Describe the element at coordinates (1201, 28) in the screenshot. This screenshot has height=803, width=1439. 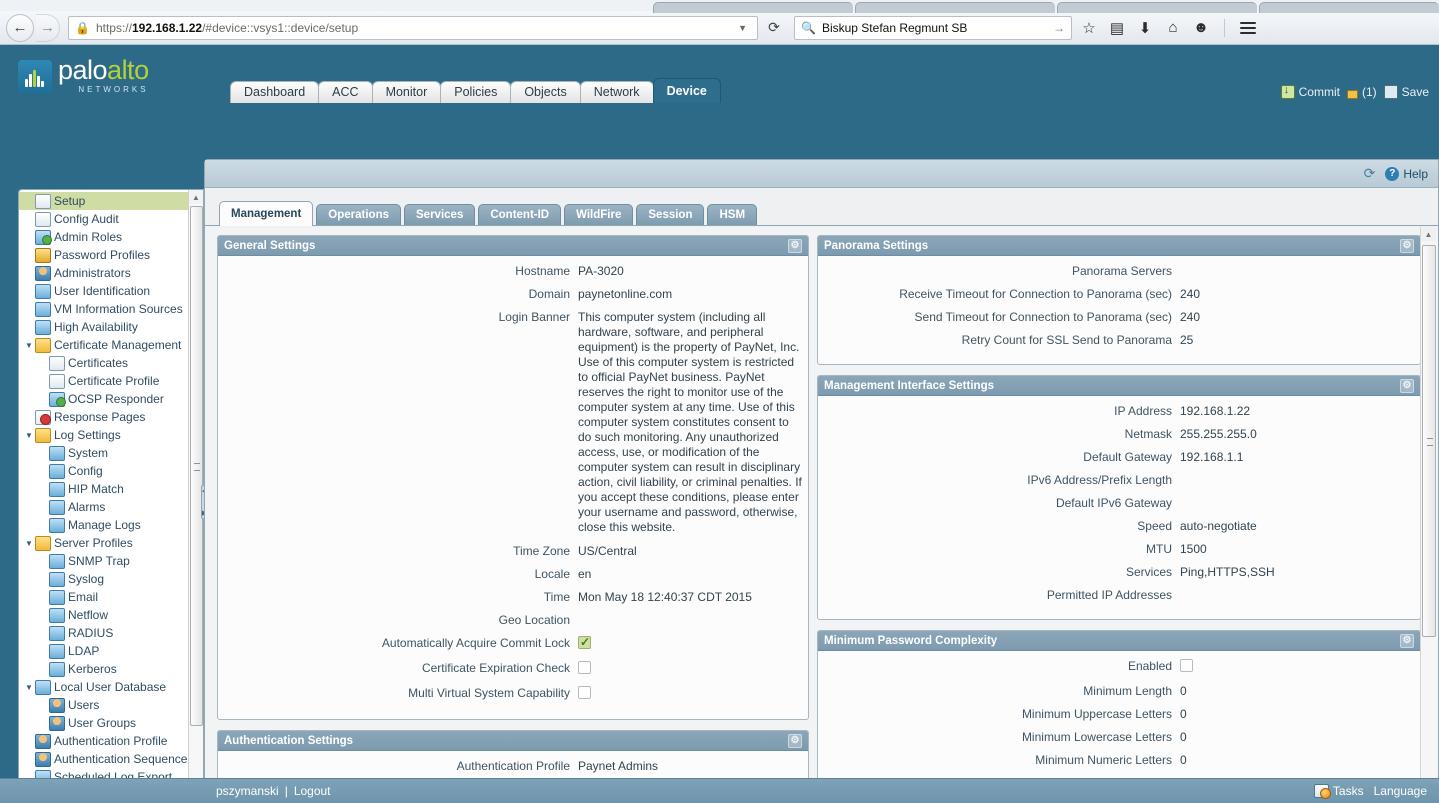
I see `chat-icon: ☻` at that location.